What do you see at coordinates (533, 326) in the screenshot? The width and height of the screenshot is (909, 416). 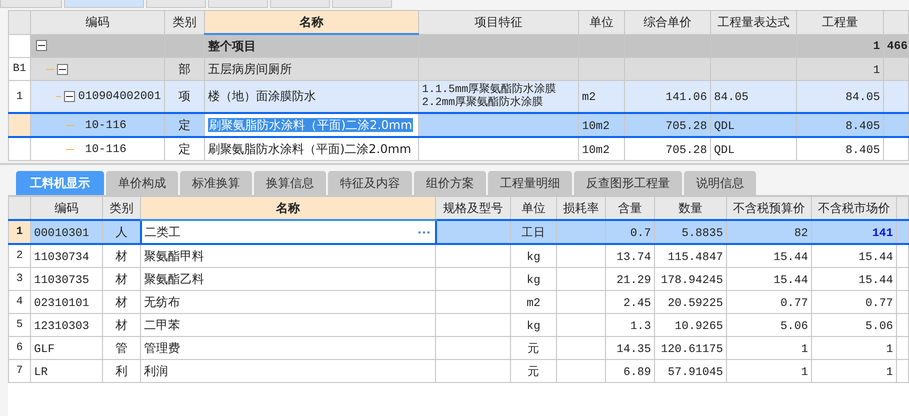 I see `table-cell: kg` at bounding box center [533, 326].